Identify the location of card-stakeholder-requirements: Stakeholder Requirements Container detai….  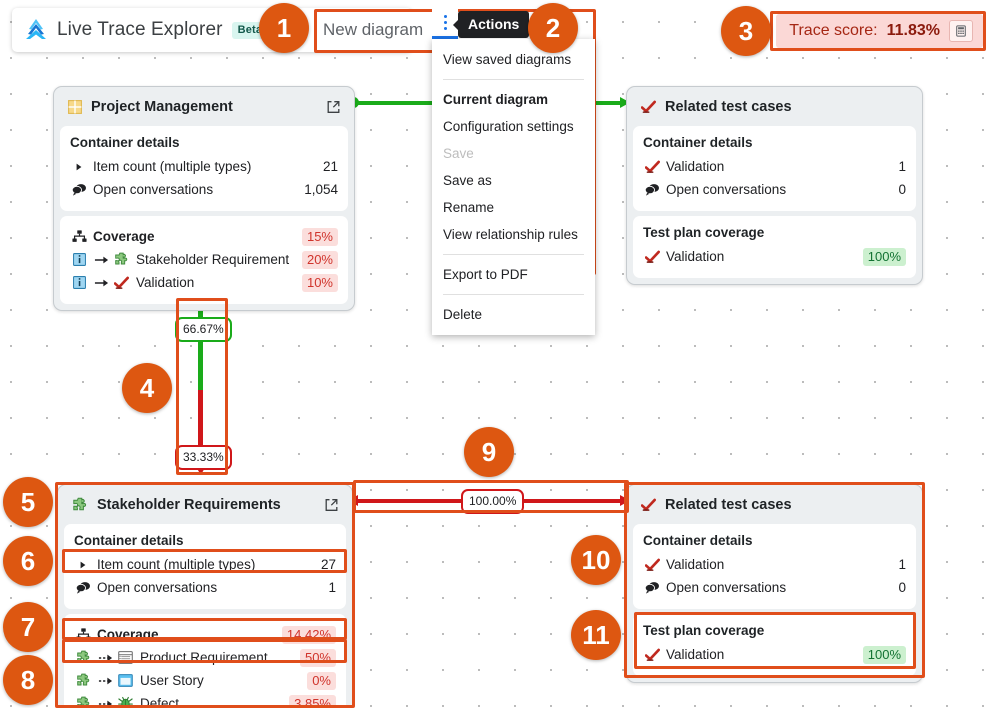
(205, 596).